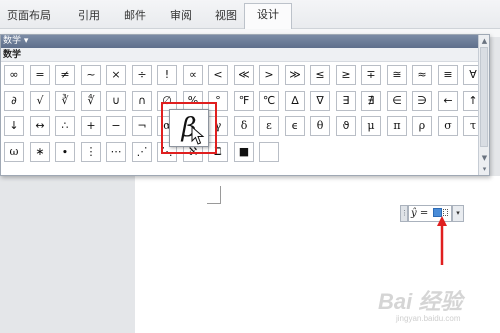 The width and height of the screenshot is (500, 333). I want to click on gallery-section-title: 数学, so click(240, 55).